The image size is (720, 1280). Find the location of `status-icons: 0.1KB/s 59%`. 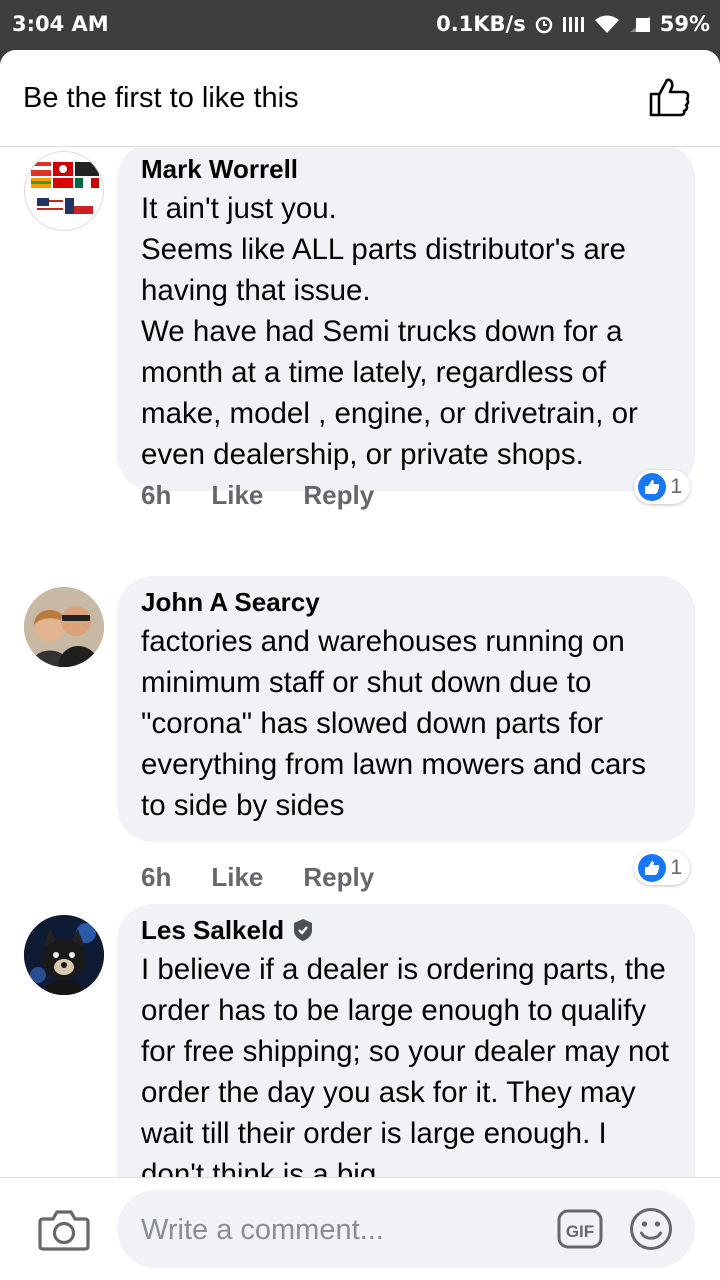

status-icons: 0.1KB/s 59% is located at coordinates (573, 24).